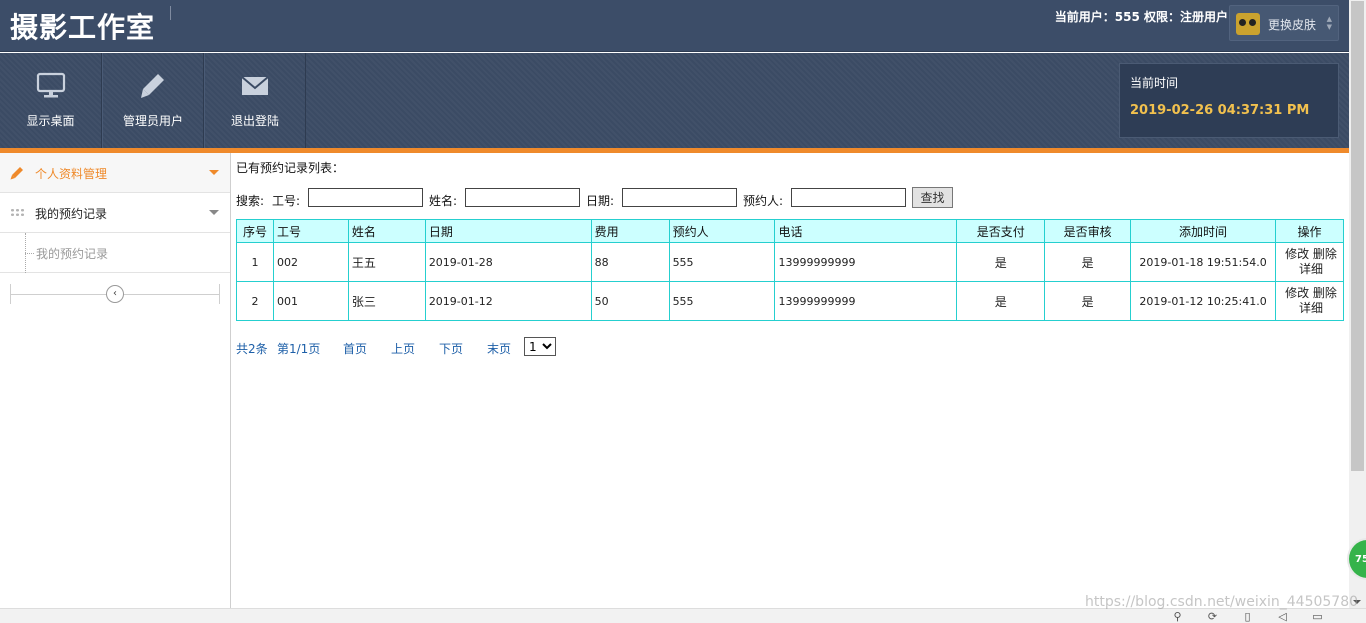 The image size is (1366, 623). Describe the element at coordinates (1212, 616) in the screenshot. I see `refresh-icon: ⟳` at that location.